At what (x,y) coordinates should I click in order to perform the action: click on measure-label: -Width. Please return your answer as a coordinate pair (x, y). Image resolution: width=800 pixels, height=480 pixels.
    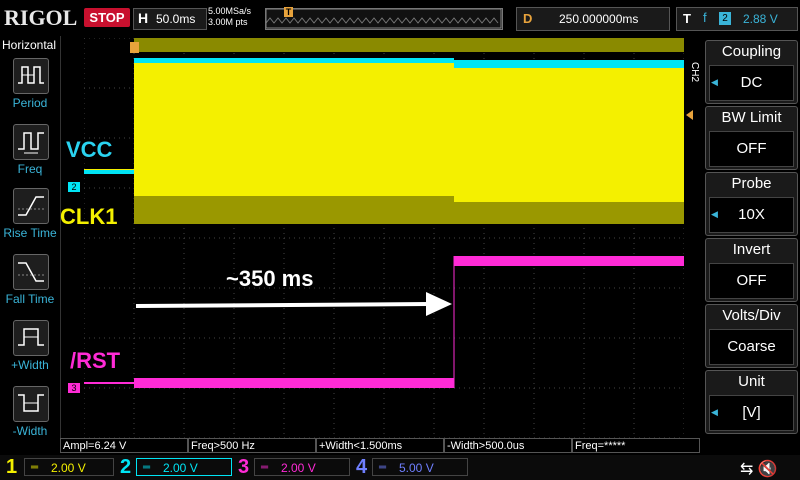
    Looking at the image, I should click on (30, 431).